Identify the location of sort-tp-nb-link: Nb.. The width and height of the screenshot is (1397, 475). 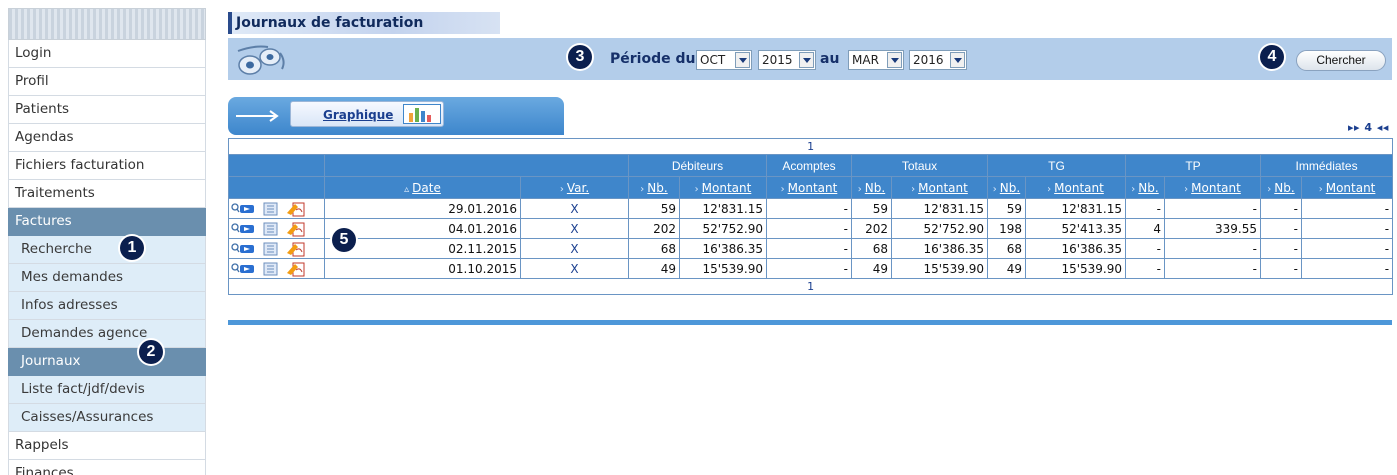
(1148, 188).